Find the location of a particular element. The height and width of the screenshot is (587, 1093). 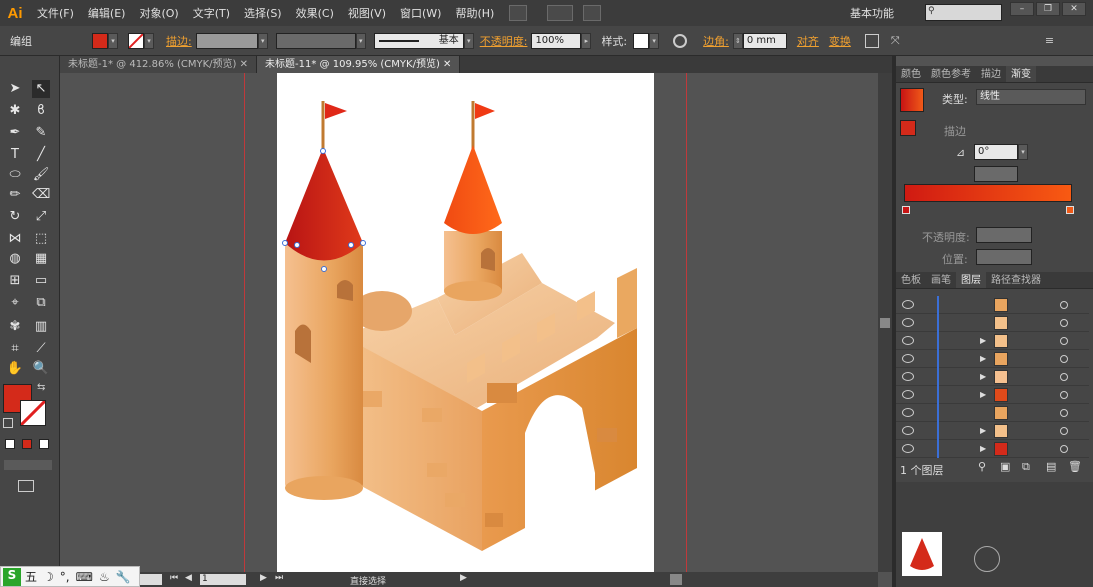

minimize-button: – is located at coordinates (1022, 9).